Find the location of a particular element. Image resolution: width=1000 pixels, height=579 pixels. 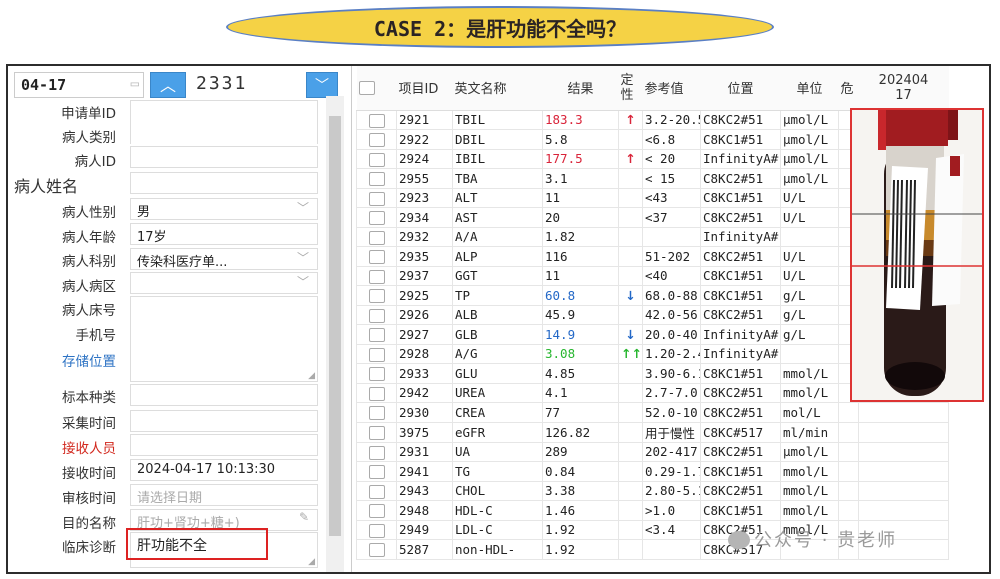

bed-phone-storage-area: ◢ is located at coordinates (224, 339).